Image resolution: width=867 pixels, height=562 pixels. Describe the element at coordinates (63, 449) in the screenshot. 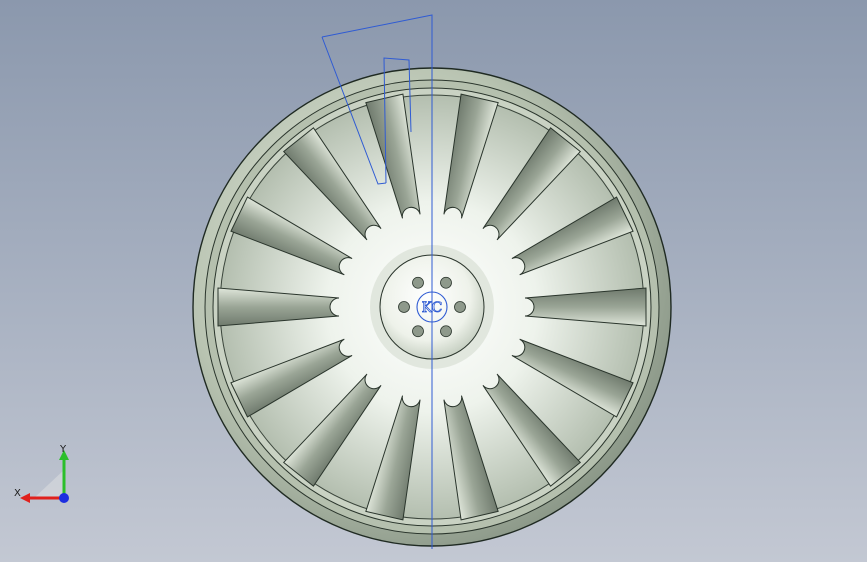

I see `y-axis-label: Y` at that location.